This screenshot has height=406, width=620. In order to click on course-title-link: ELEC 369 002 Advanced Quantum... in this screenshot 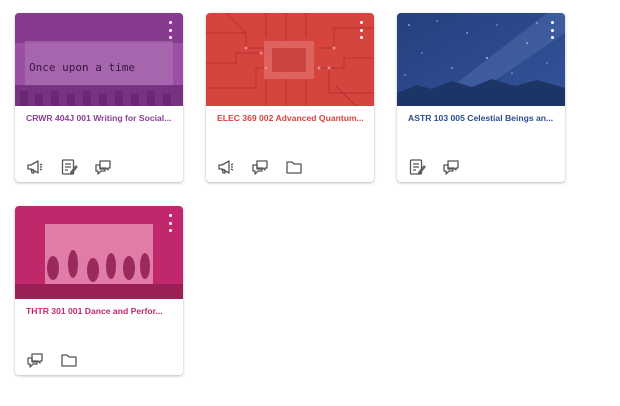, I will do `click(292, 118)`.